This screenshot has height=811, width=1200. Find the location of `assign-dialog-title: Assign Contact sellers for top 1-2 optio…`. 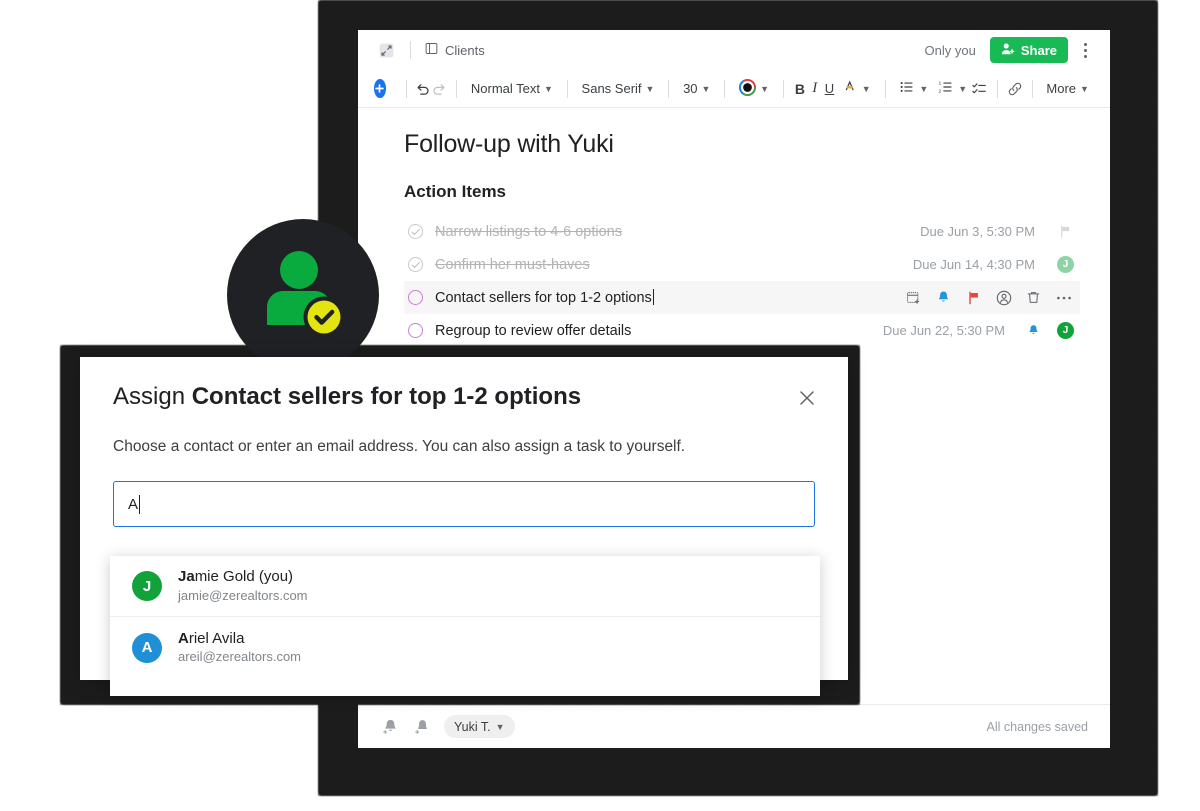

assign-dialog-title: Assign Contact sellers for top 1-2 optio… is located at coordinates (453, 397).